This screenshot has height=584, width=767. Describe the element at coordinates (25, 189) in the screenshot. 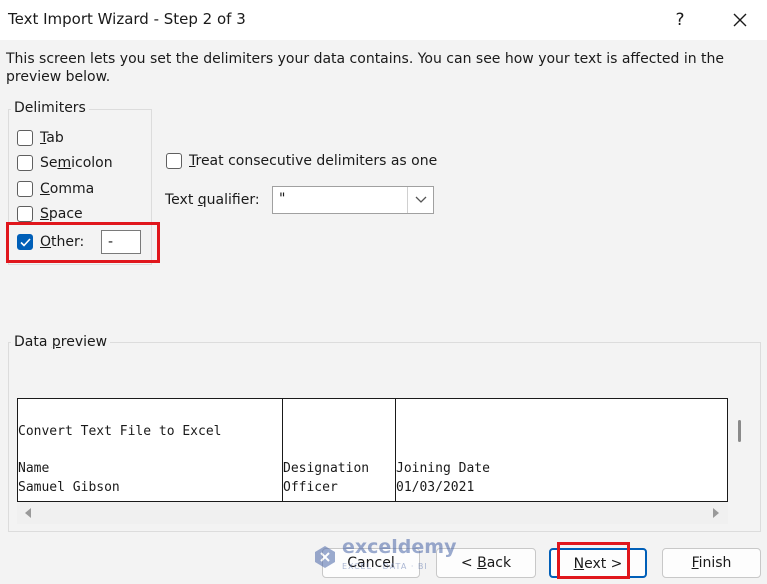

I see `comma-checkbox` at that location.